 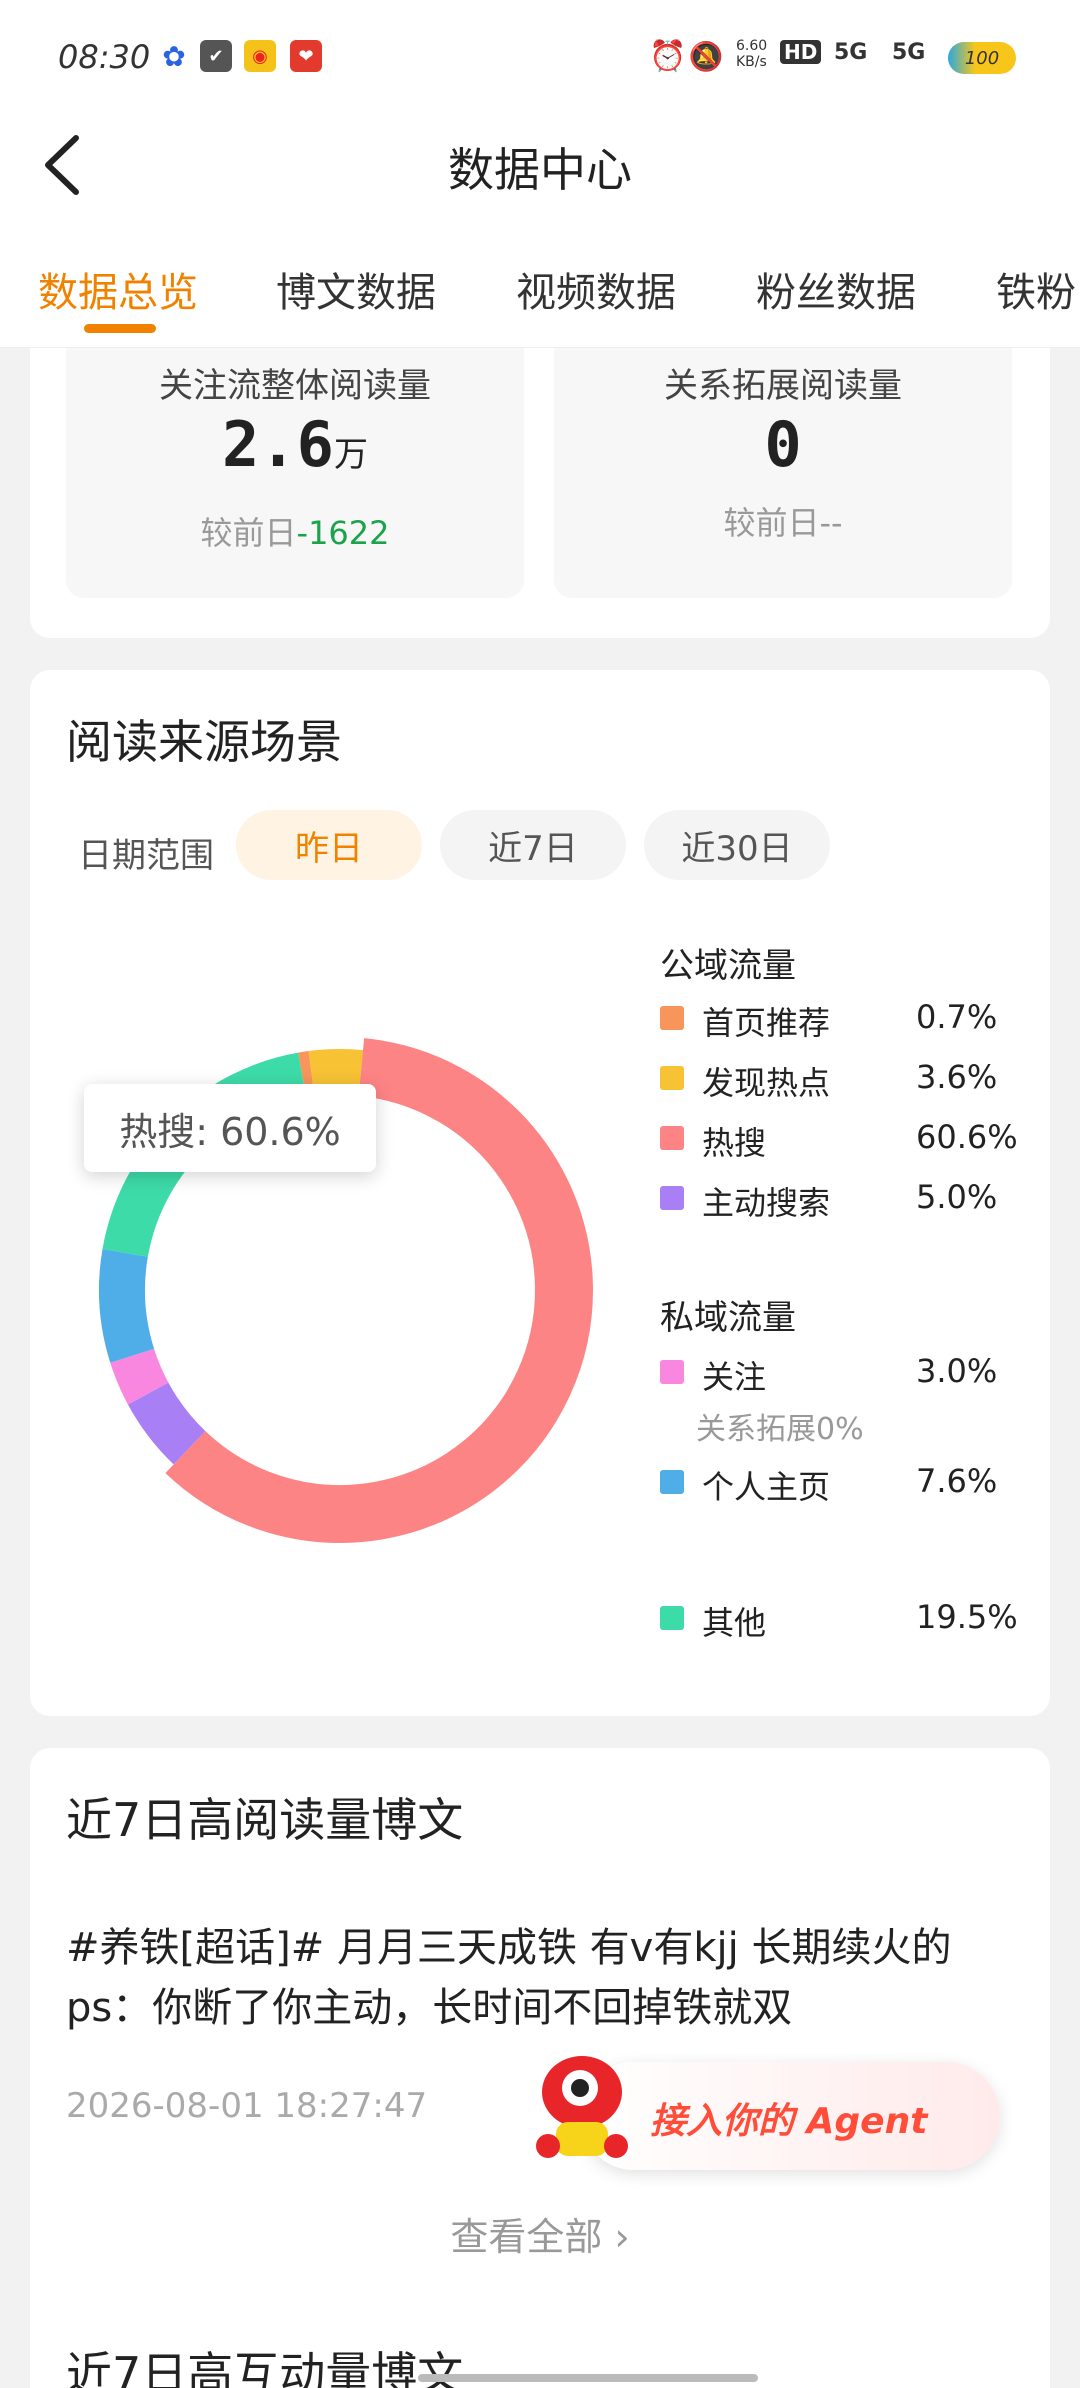 What do you see at coordinates (668, 56) in the screenshot?
I see `alarm-icon: ⏰` at bounding box center [668, 56].